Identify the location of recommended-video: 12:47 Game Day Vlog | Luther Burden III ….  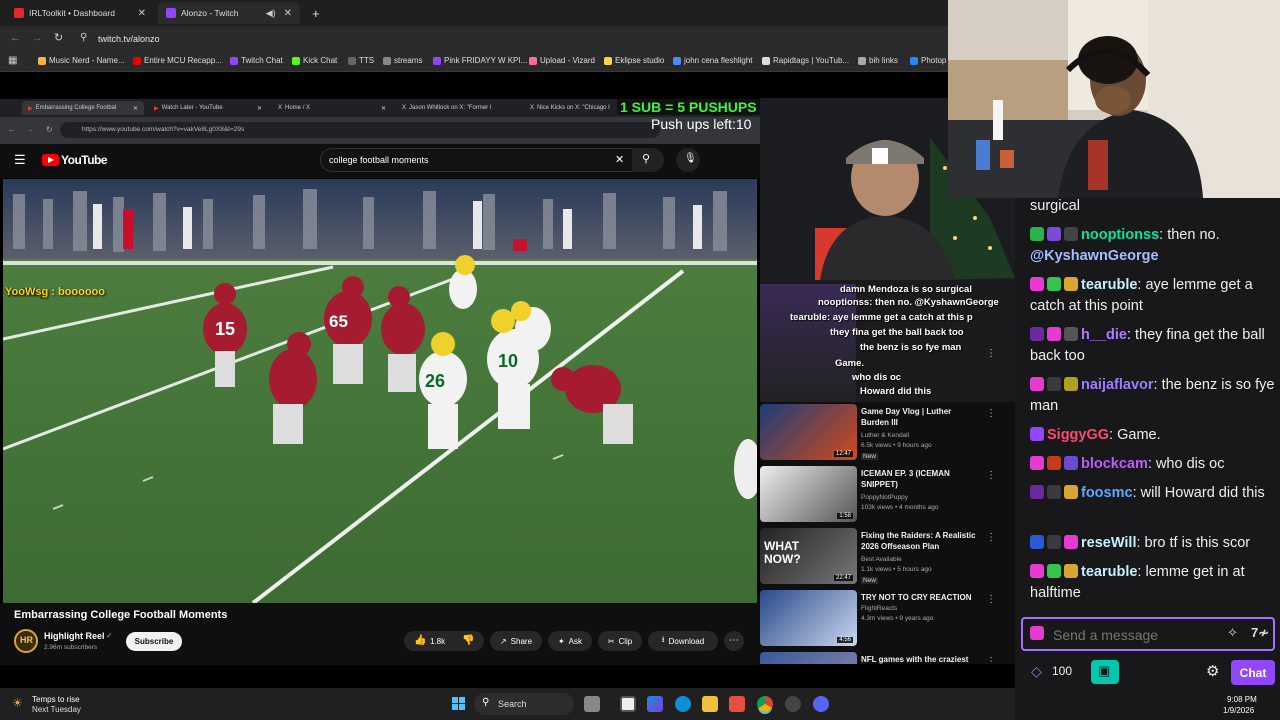
(887, 433).